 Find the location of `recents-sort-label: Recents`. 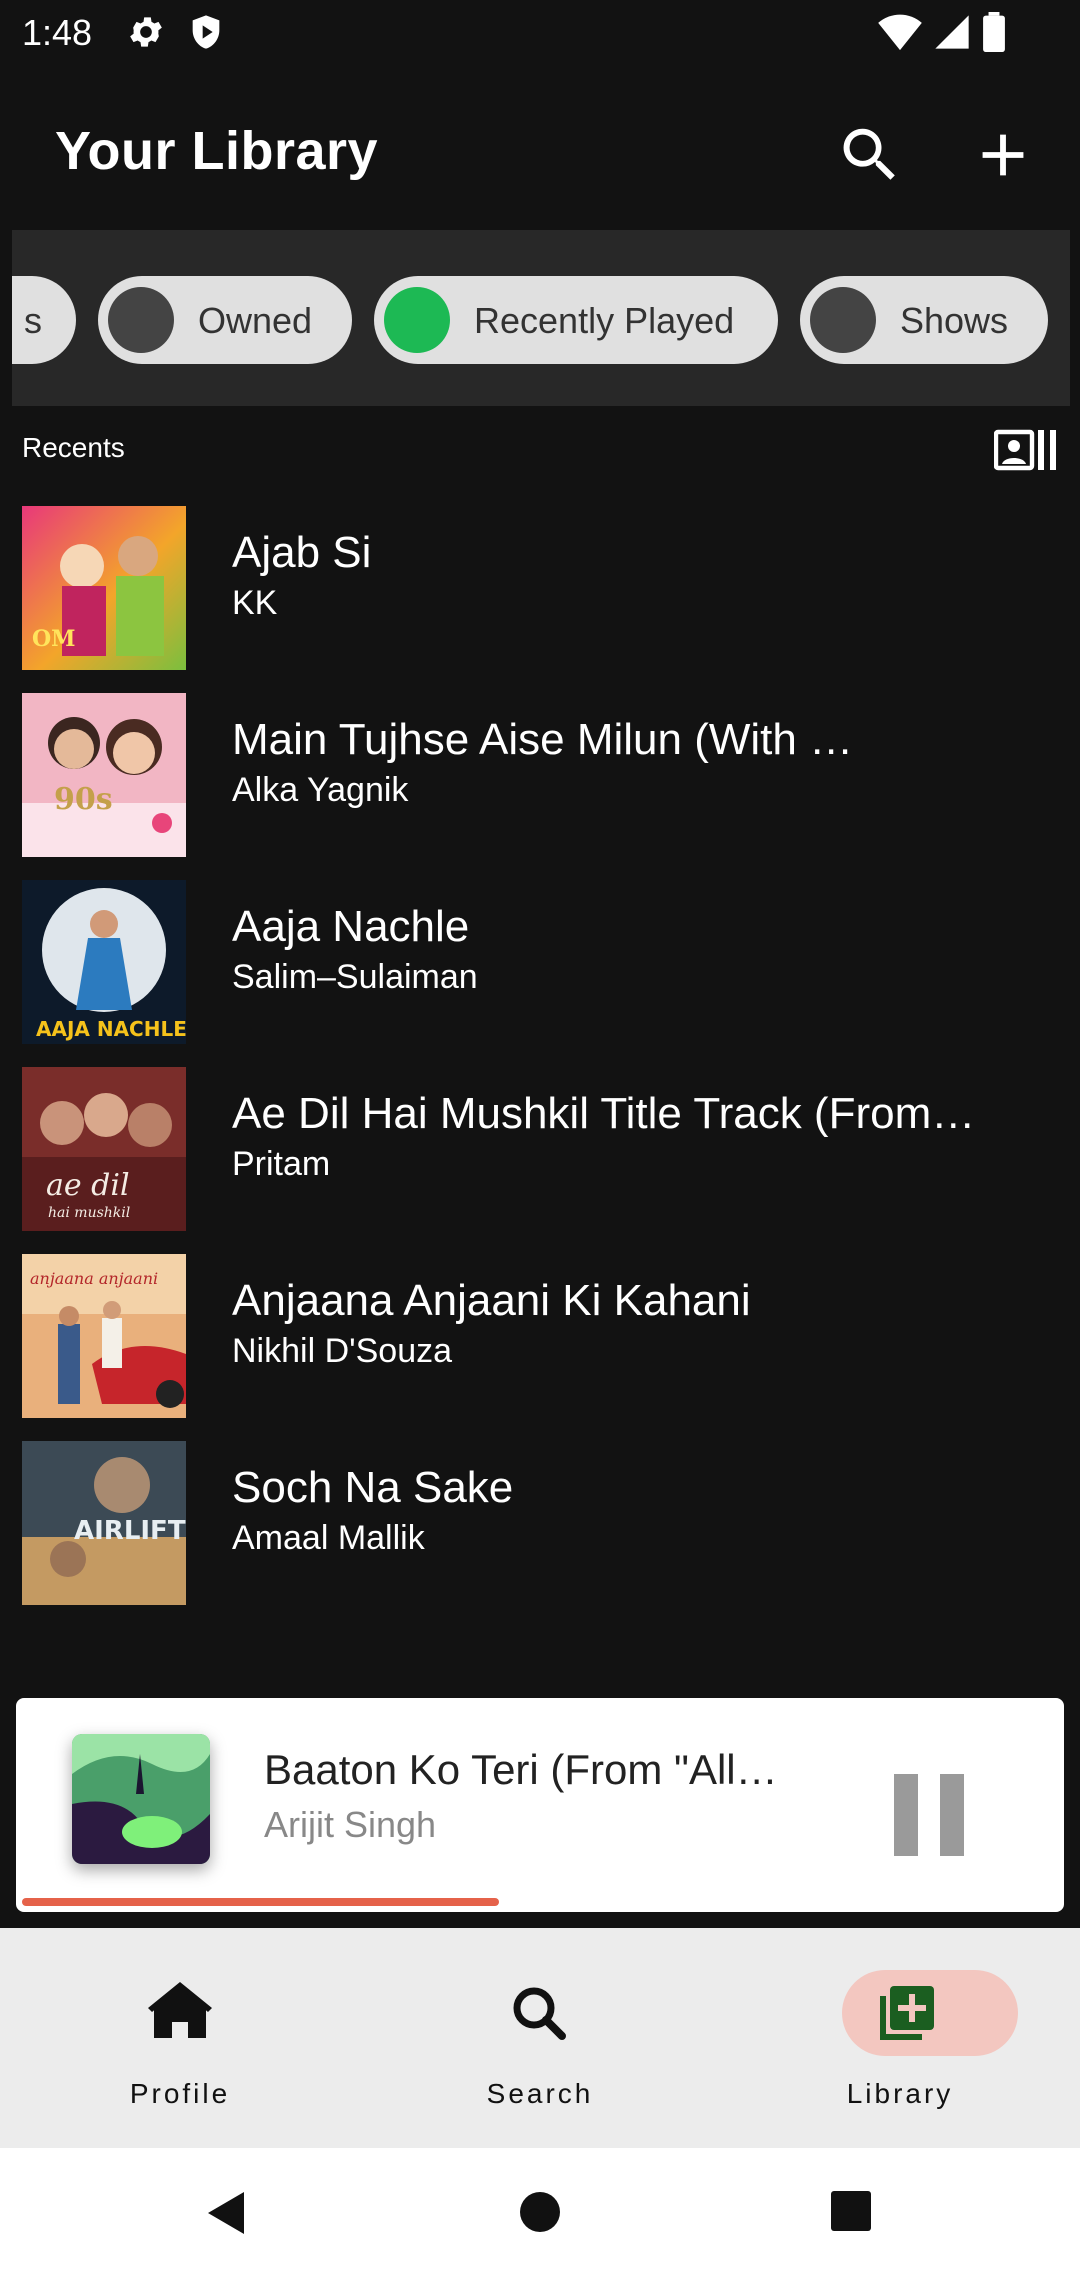

recents-sort-label: Recents is located at coordinates (73, 448).